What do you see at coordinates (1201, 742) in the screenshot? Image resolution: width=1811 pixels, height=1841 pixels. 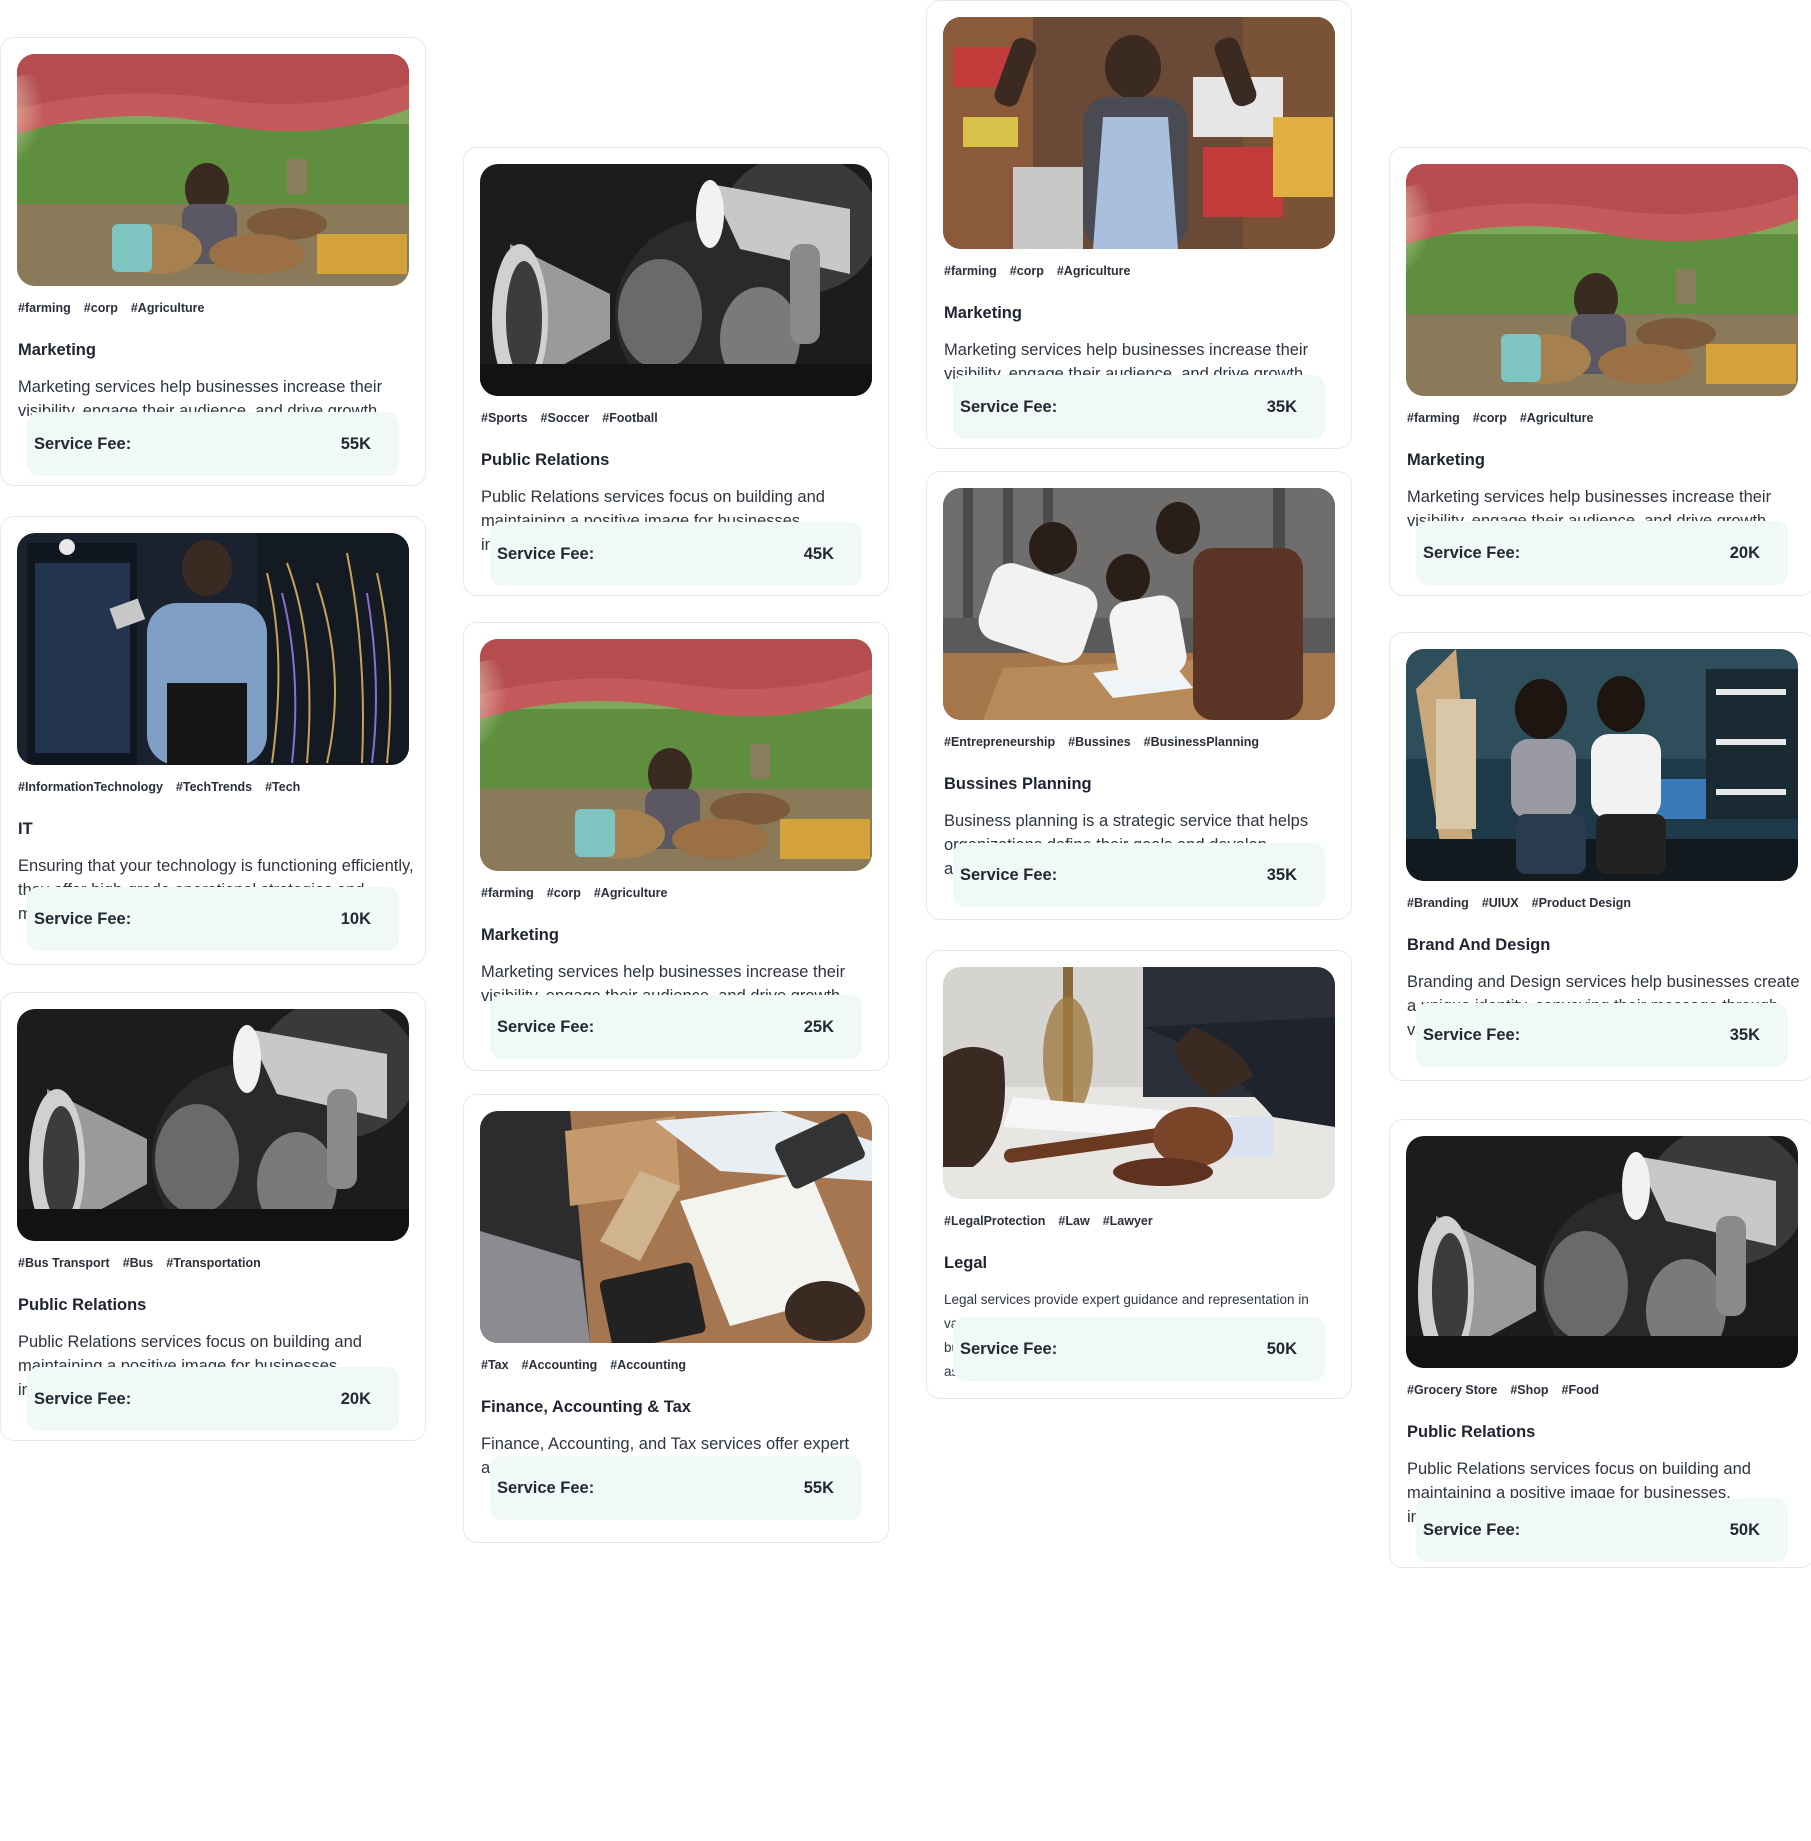 I see `tag: #BusinessPlanning` at bounding box center [1201, 742].